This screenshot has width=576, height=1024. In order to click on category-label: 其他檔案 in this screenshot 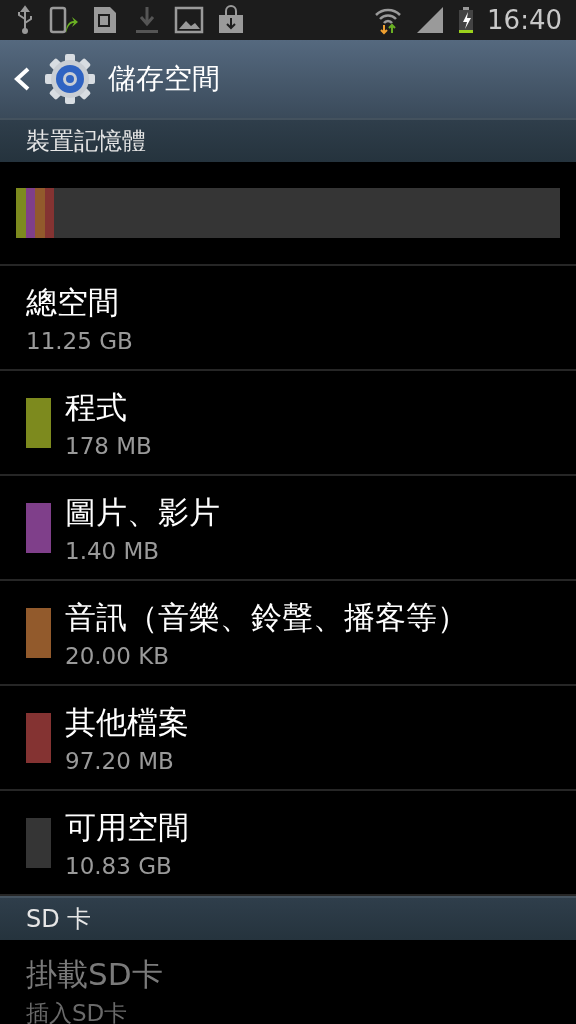, I will do `click(127, 722)`.